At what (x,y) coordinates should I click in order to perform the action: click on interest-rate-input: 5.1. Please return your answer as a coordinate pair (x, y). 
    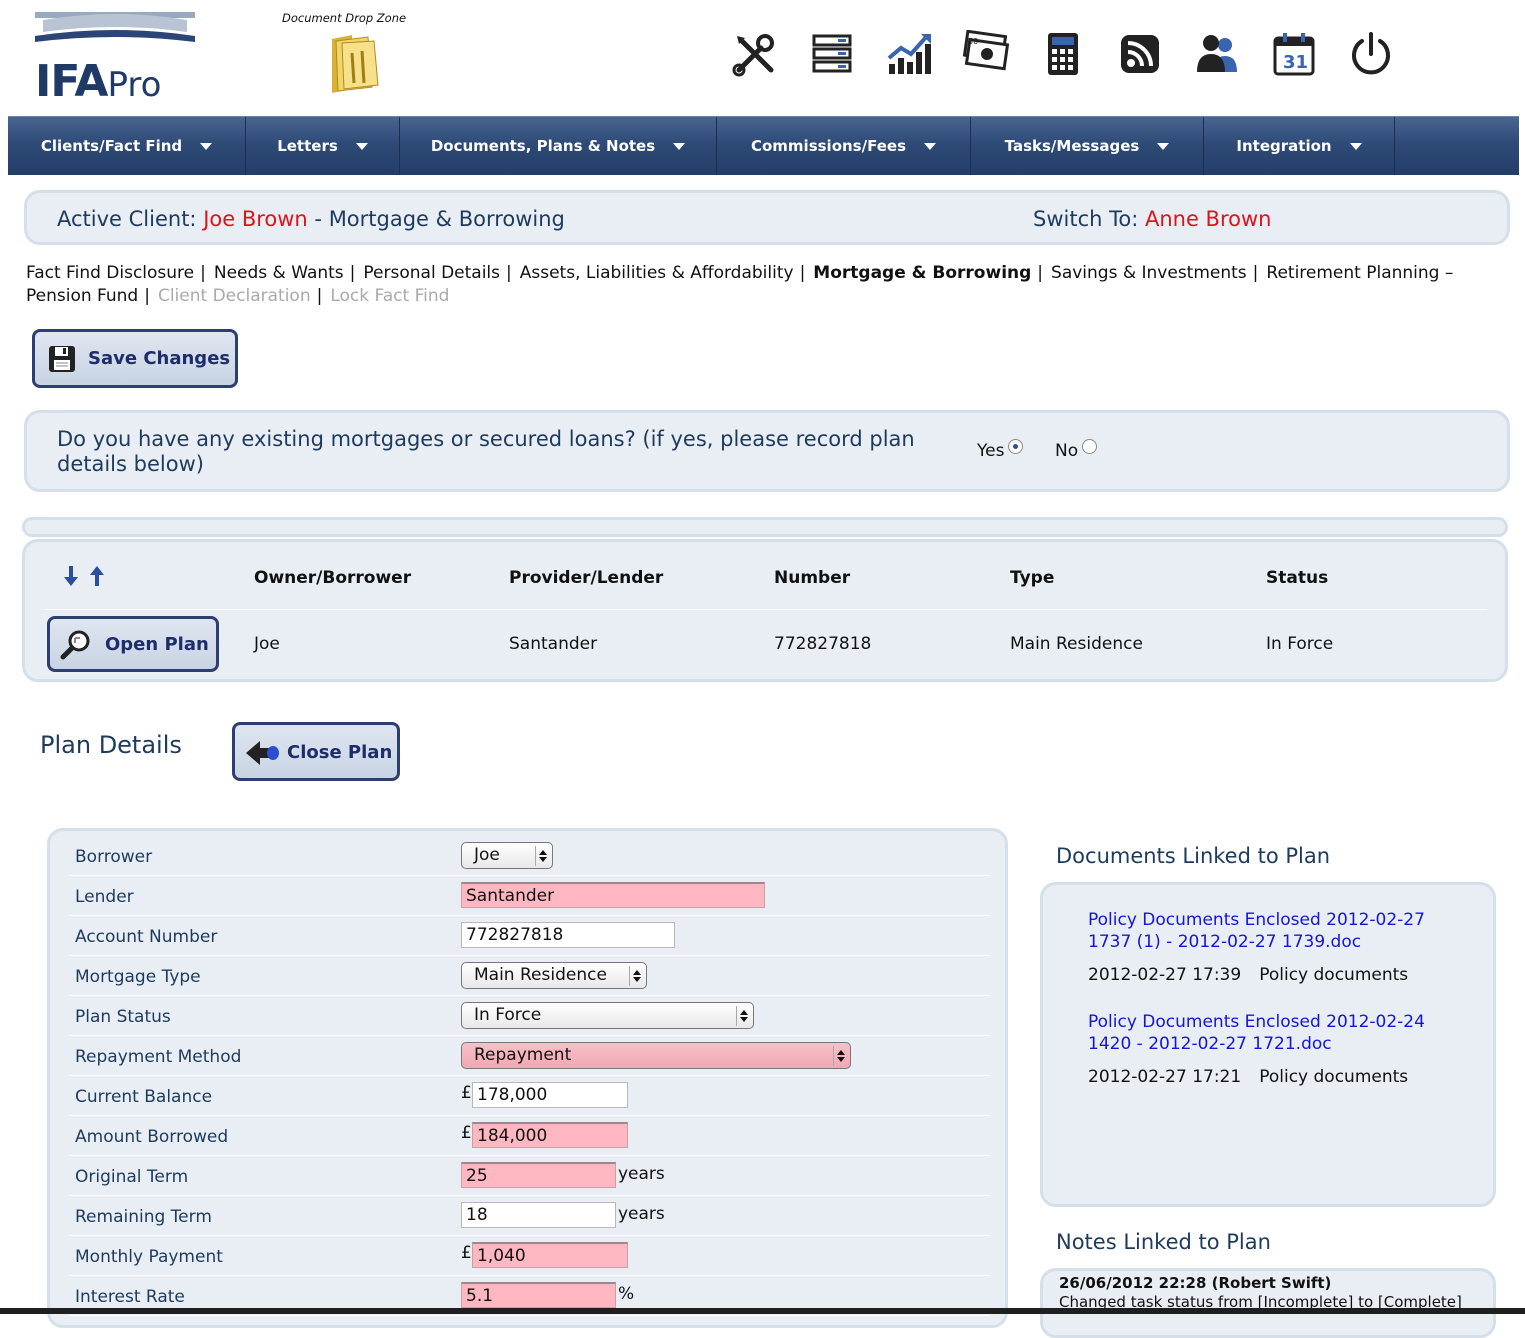
    Looking at the image, I should click on (538, 1295).